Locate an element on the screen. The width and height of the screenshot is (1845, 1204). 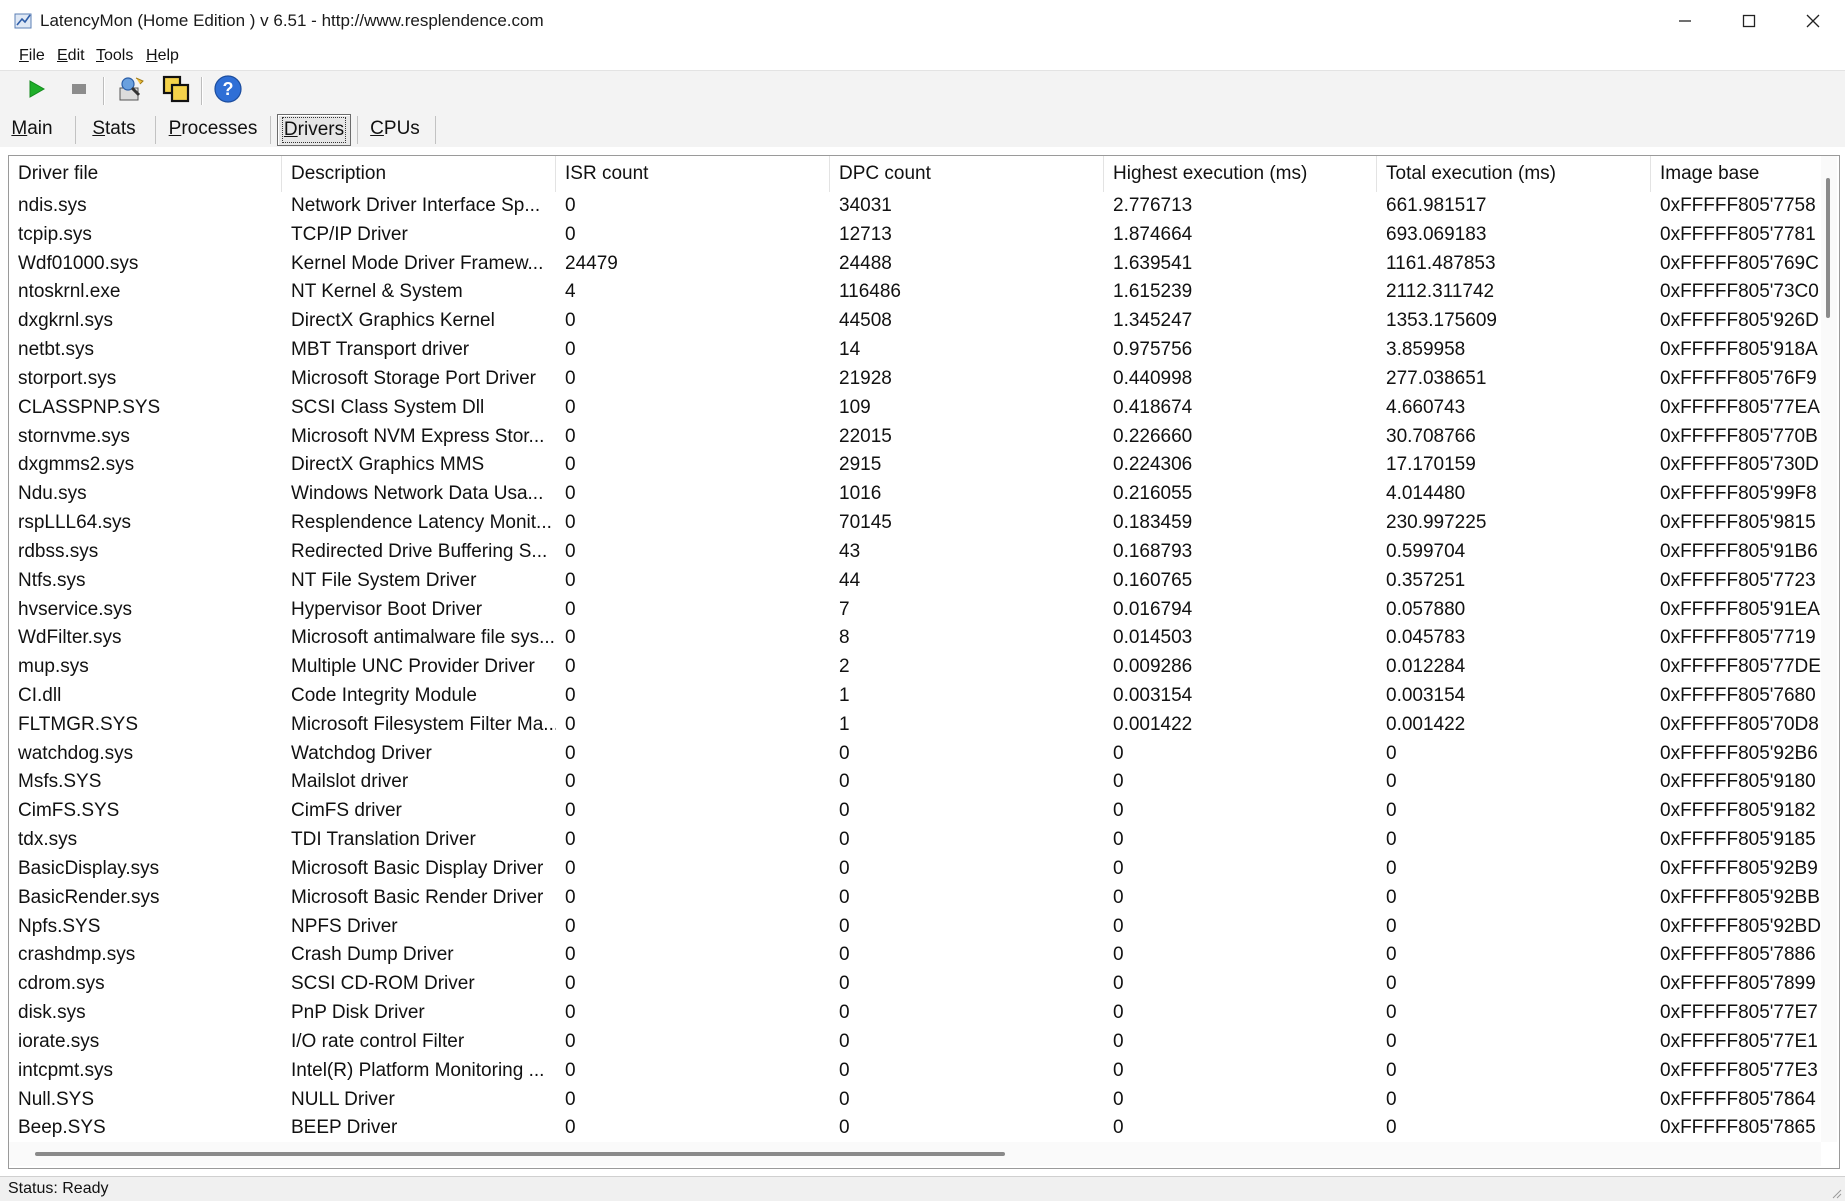
tab-drivers: Drivers is located at coordinates (314, 130).